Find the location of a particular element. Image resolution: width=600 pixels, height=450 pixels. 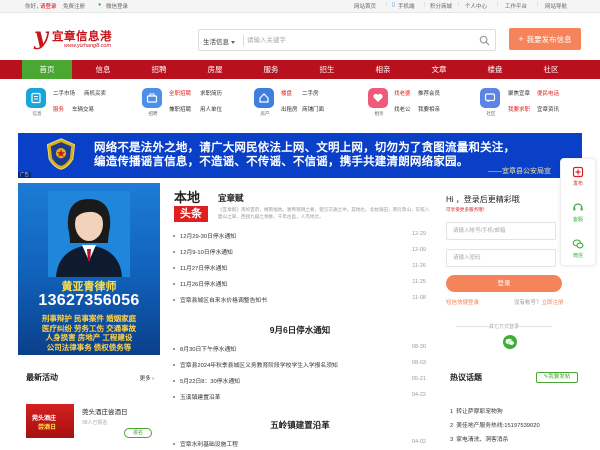

nav-jobs: 招聘 is located at coordinates (159, 69).